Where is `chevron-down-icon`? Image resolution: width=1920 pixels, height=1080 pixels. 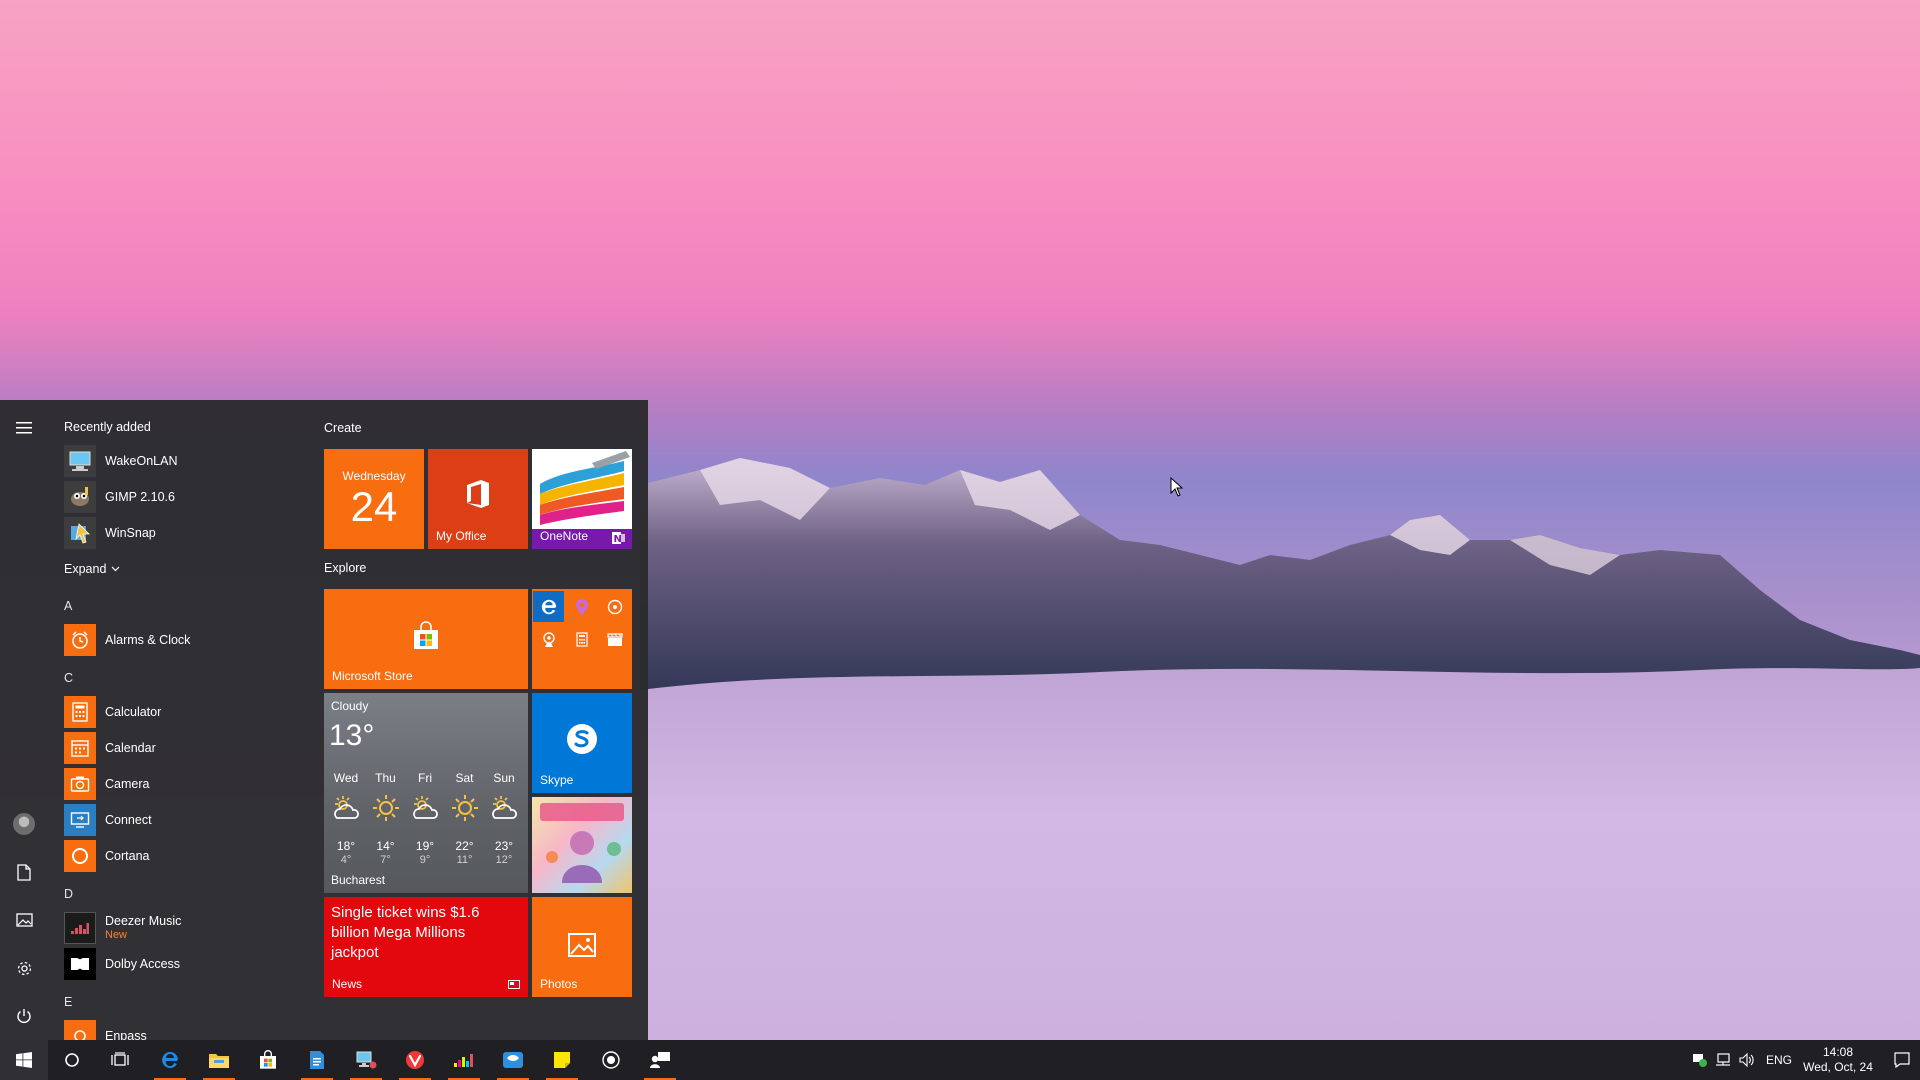 chevron-down-icon is located at coordinates (115, 569).